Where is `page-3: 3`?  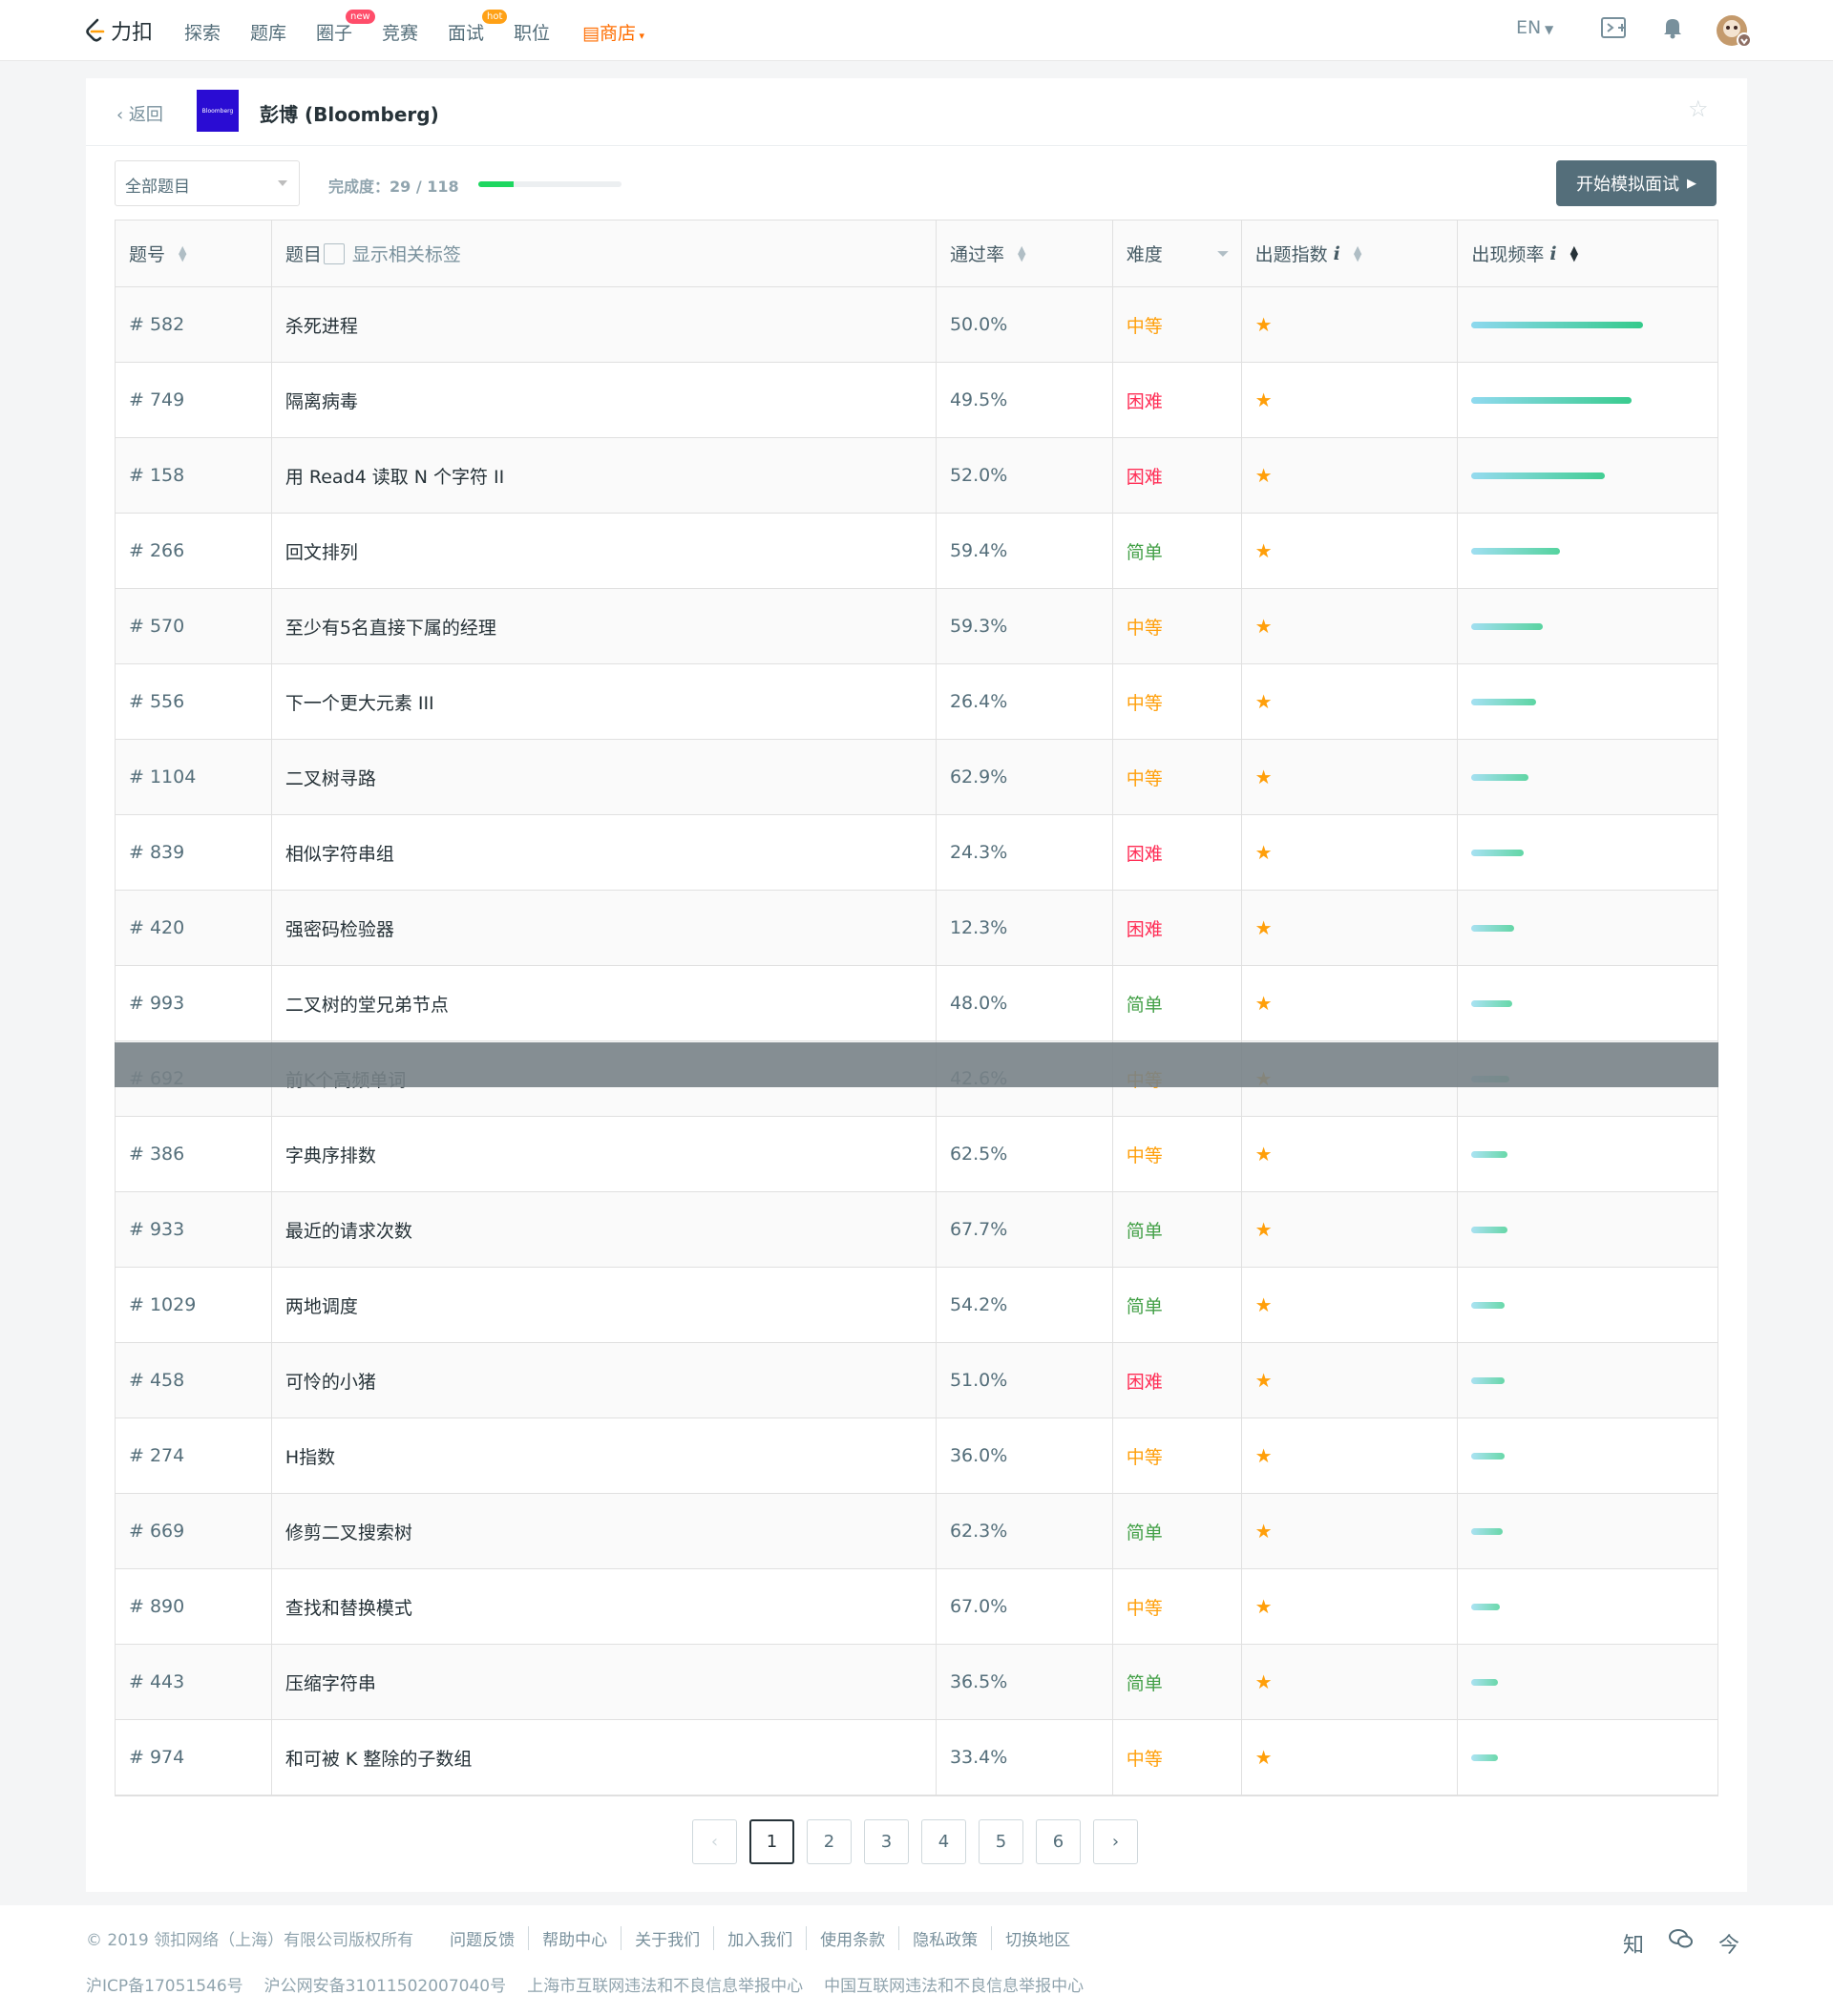
page-3: 3 is located at coordinates (887, 1842).